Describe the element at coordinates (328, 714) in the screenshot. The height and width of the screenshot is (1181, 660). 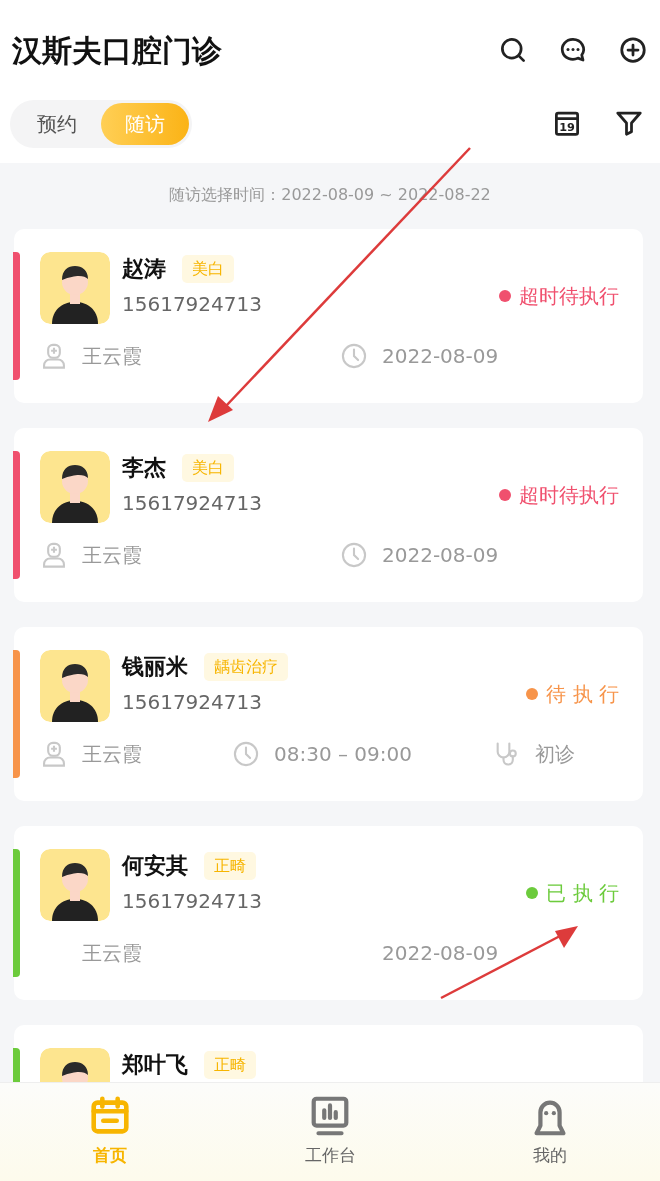
I see `patient-card: 钱丽米 龋齿治疗 15617924713 待 执 行 王云霞 08:30 – 09:00 初诊` at that location.